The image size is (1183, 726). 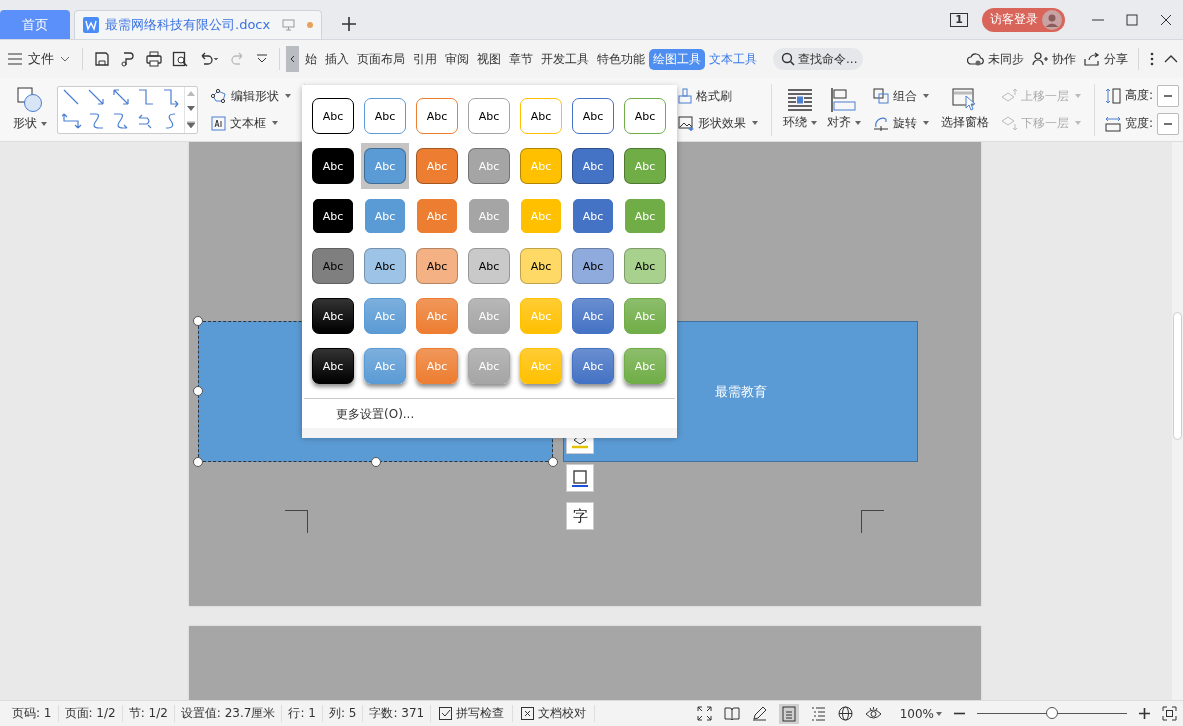 I want to click on book-icon, so click(x=731, y=713).